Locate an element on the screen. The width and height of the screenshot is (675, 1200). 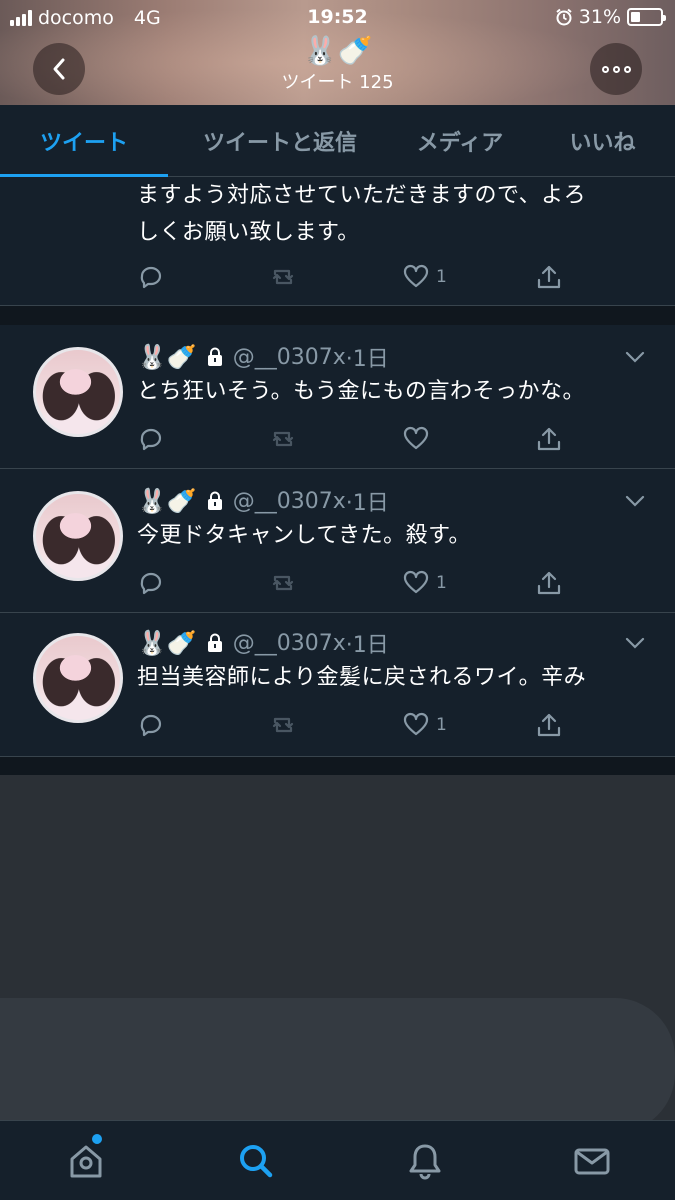
tweet-count: ツイート 125 is located at coordinates (337, 82).